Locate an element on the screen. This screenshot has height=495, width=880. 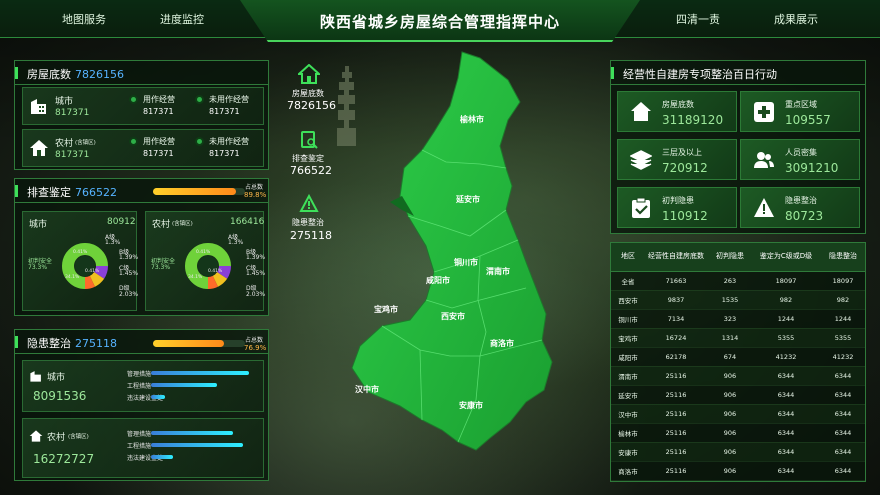
nav-four-clear: 四清一责 is located at coordinates (698, 19).